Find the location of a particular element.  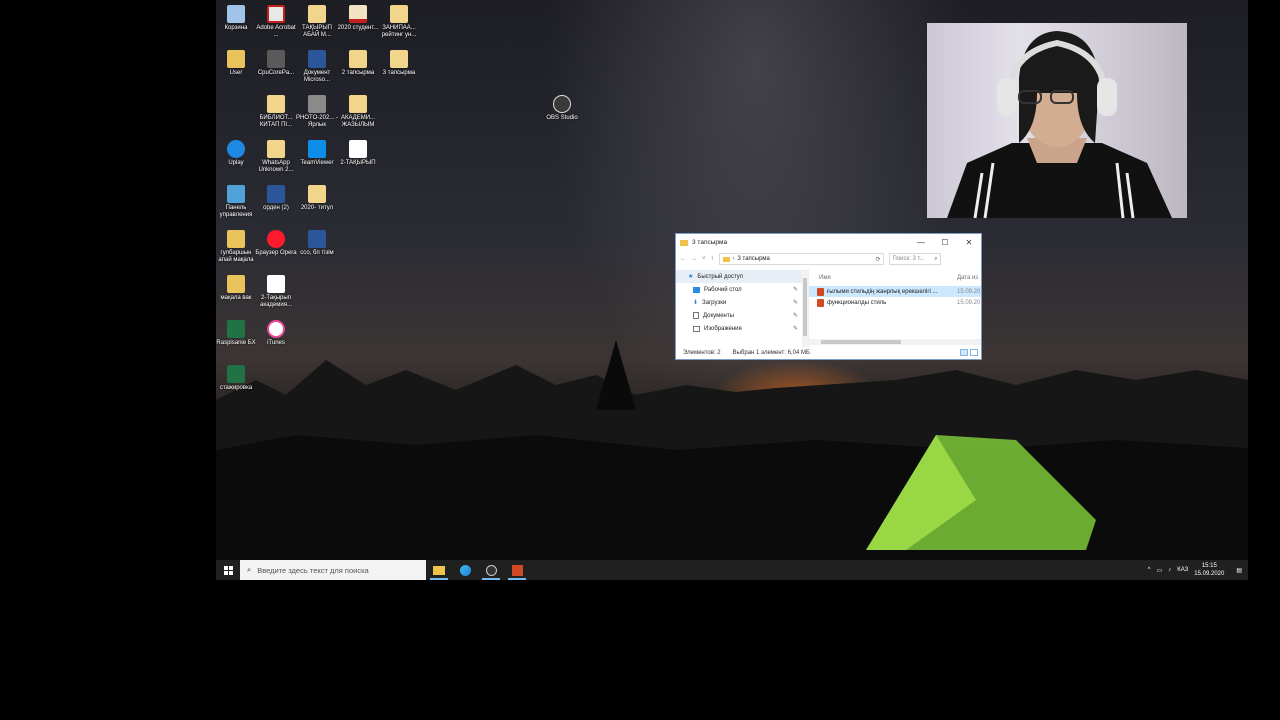

desktop-icon-itunes: iTunes is located at coordinates (276, 333).